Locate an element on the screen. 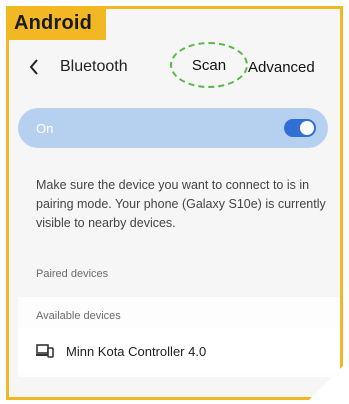  device-name: Minn Kota Controller 4.0 is located at coordinates (136, 351).